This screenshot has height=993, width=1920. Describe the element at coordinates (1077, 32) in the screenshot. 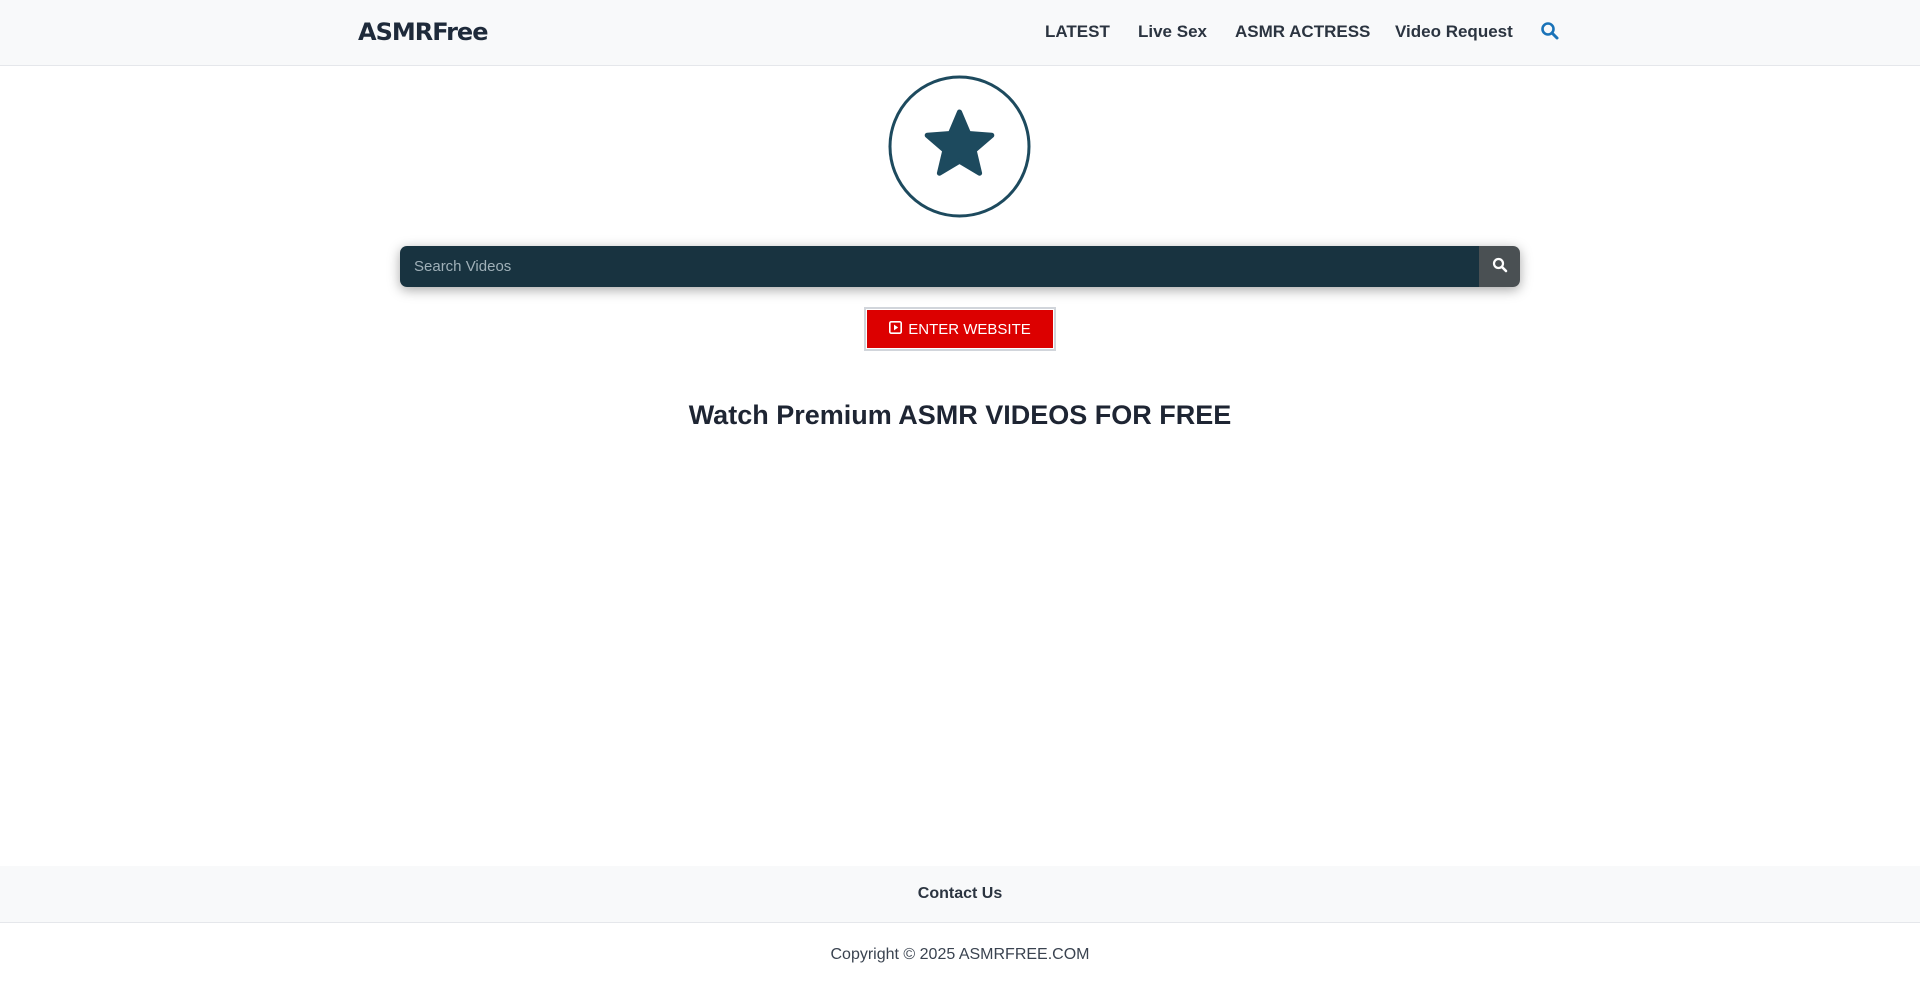

I see `nav-item-latest: LATEST` at that location.